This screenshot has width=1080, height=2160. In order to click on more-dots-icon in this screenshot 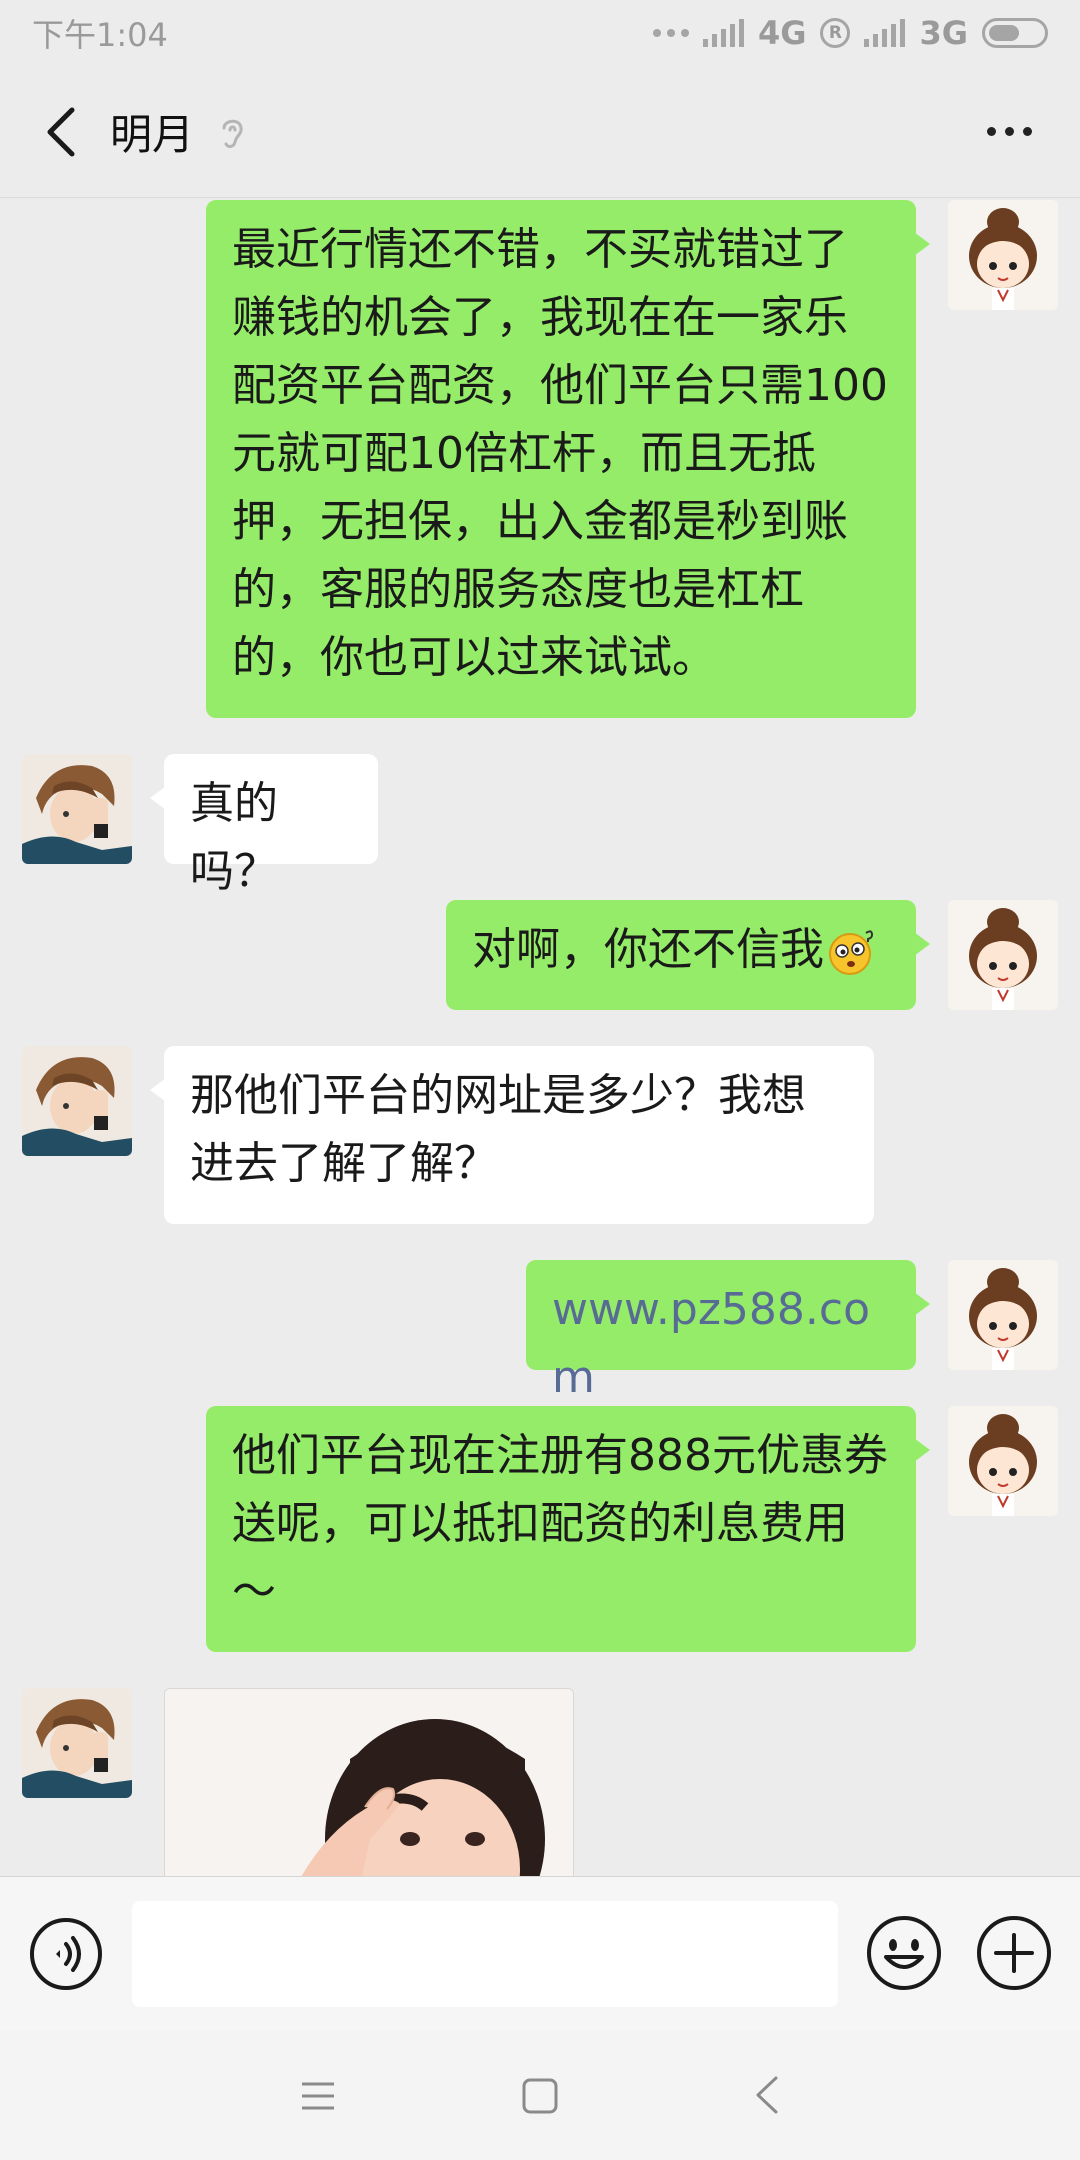, I will do `click(991, 131)`.